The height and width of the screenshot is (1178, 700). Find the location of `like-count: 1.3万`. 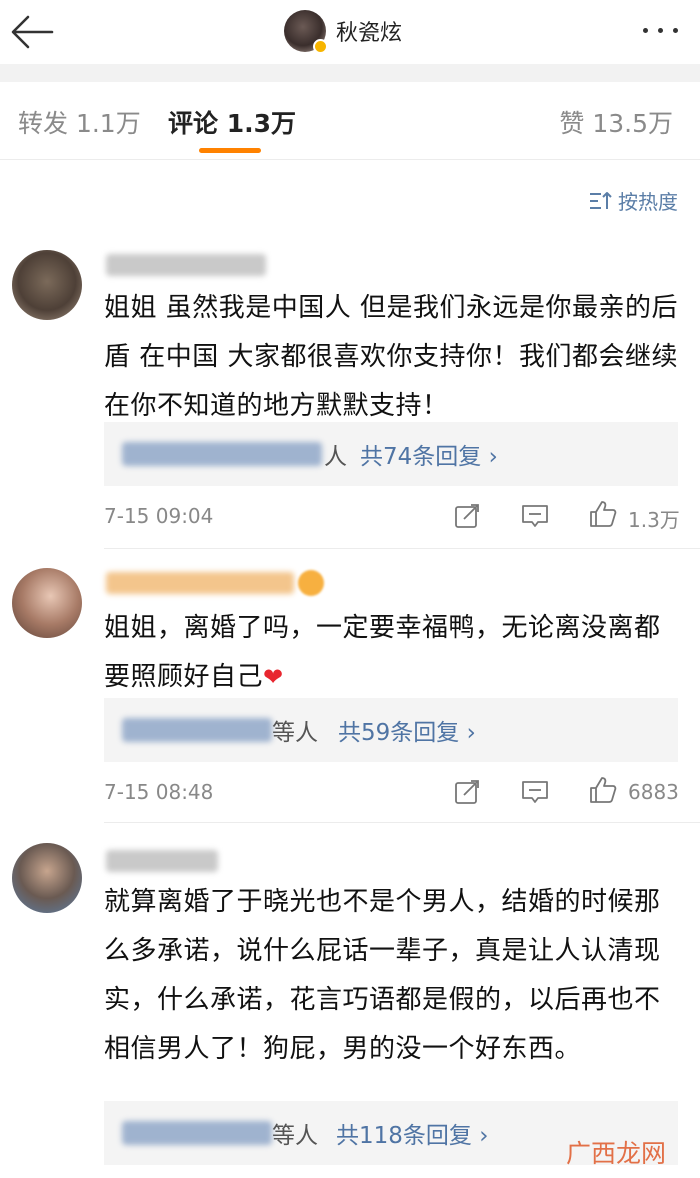

like-count: 1.3万 is located at coordinates (654, 520).